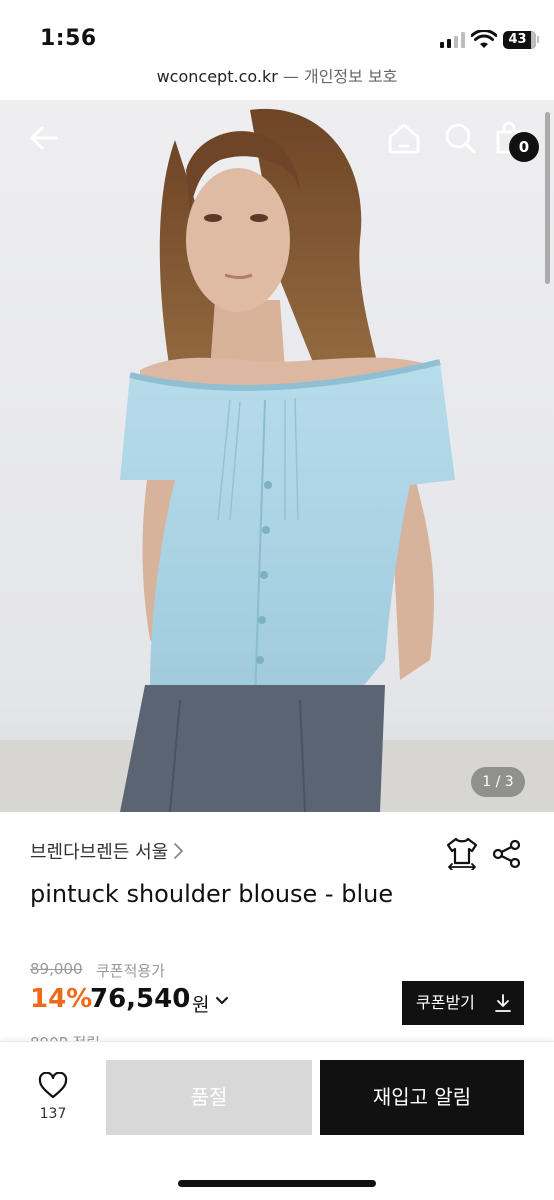 The image size is (554, 1200). Describe the element at coordinates (56, 969) in the screenshot. I see `original-price: 89,000` at that location.